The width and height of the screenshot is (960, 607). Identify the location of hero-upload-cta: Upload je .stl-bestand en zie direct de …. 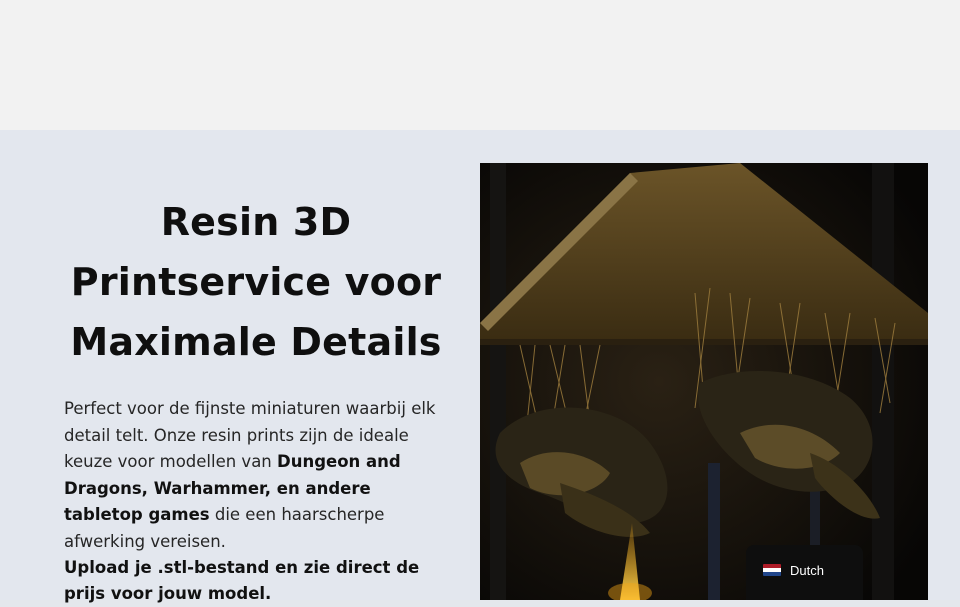
(242, 580).